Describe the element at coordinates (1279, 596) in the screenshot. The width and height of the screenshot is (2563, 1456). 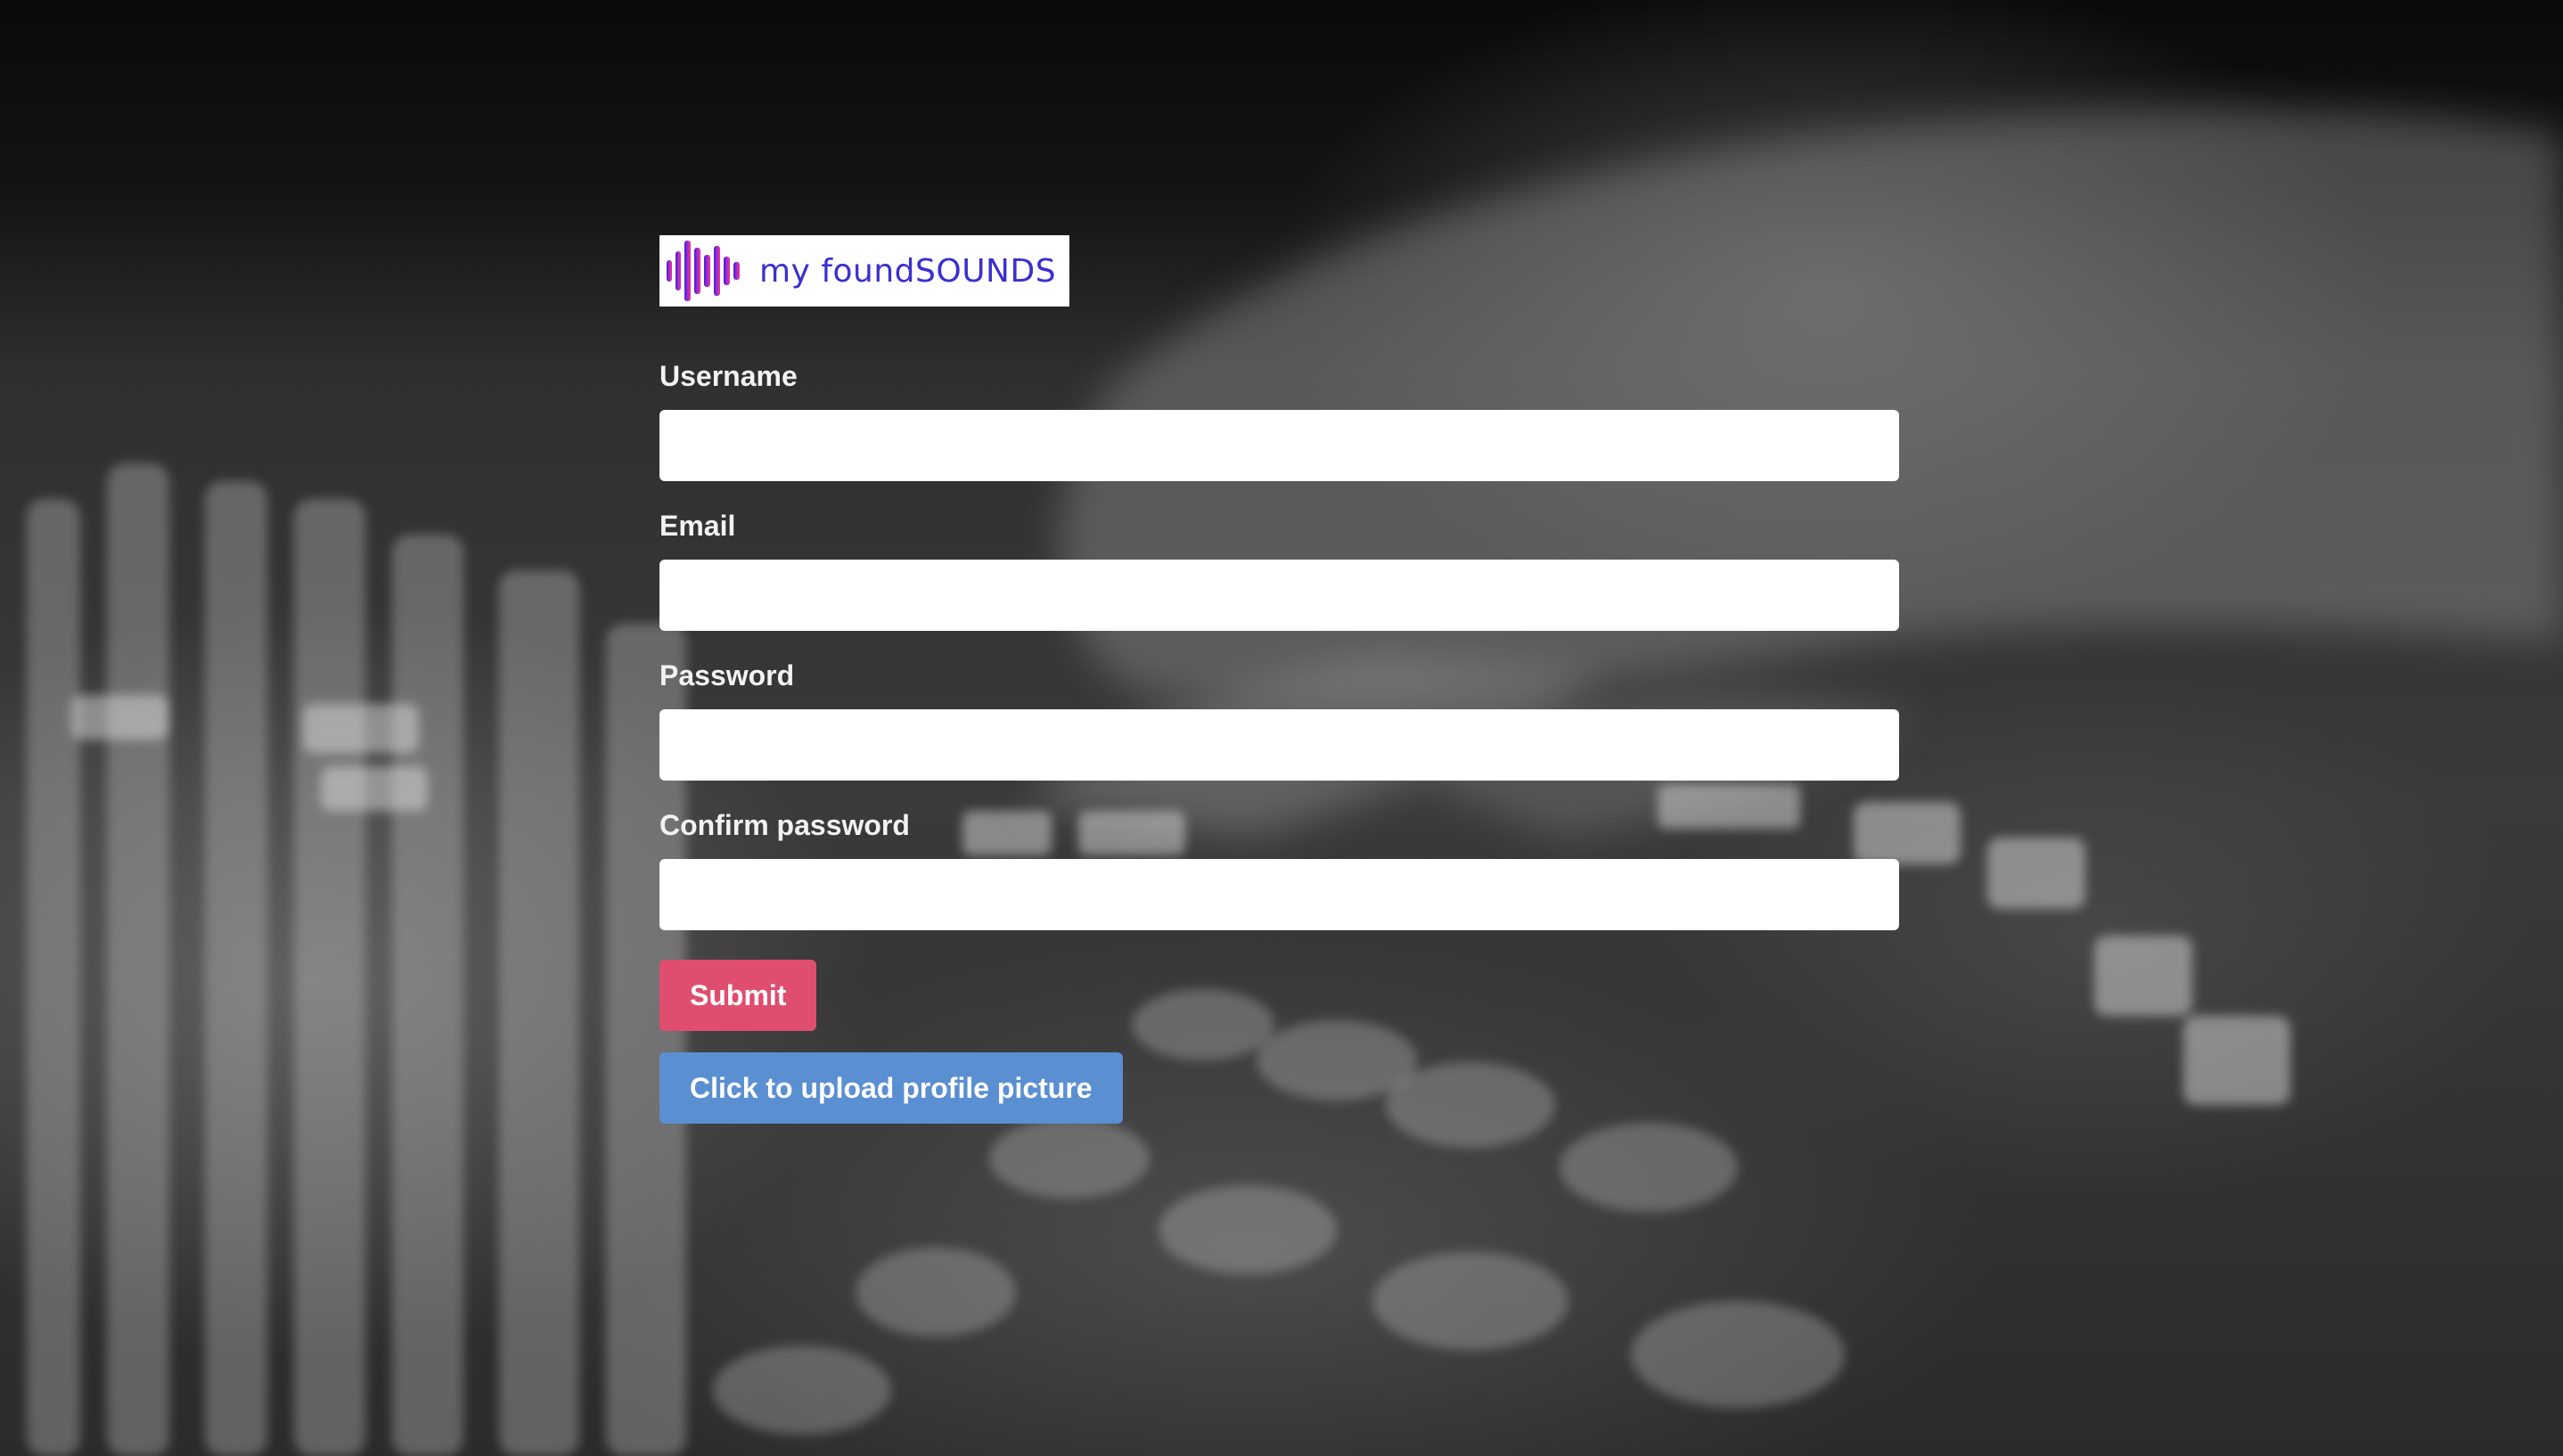
I see `email-input` at that location.